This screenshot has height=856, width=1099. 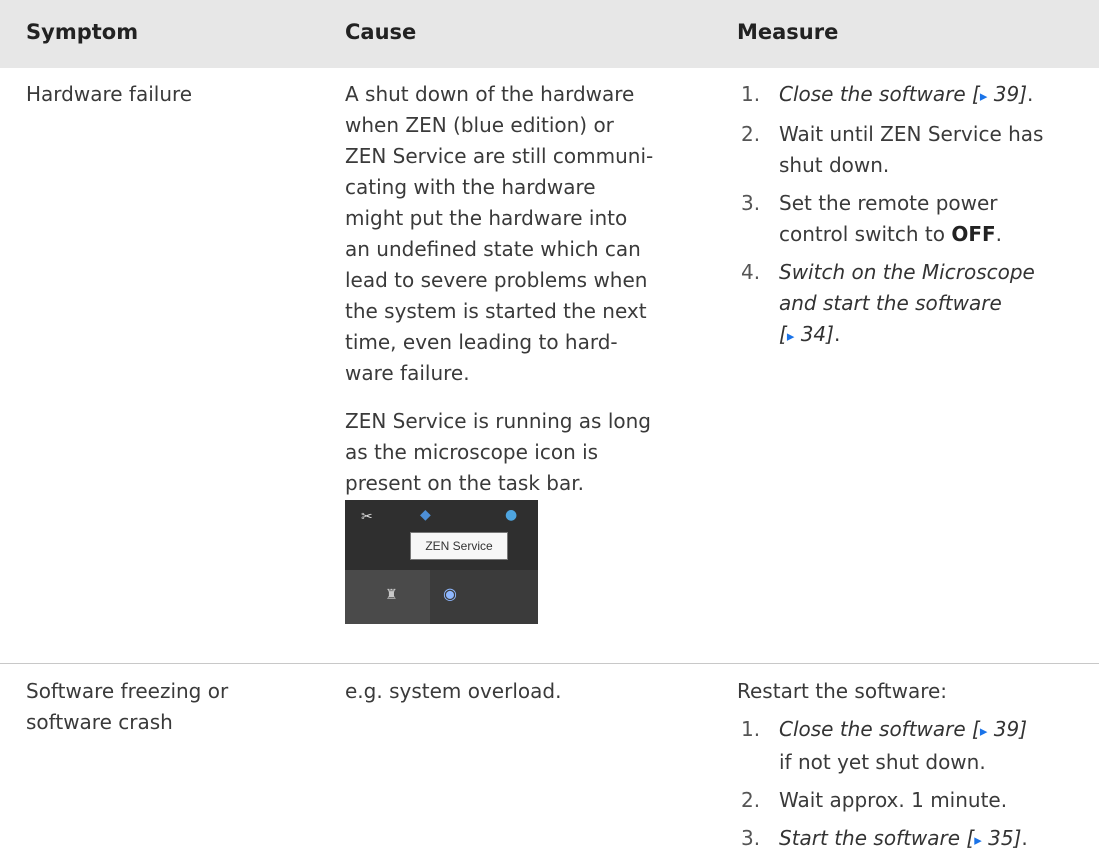 I want to click on taskbar-screenshot: ✂ ◆ ● ZEN Service ♜ ◉, so click(x=441, y=562).